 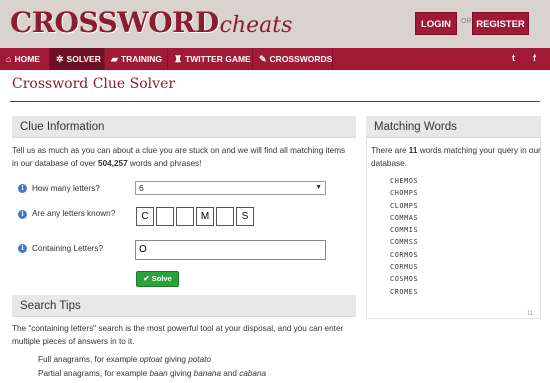 I want to click on nav-item-label: SOLVER, so click(x=83, y=59).